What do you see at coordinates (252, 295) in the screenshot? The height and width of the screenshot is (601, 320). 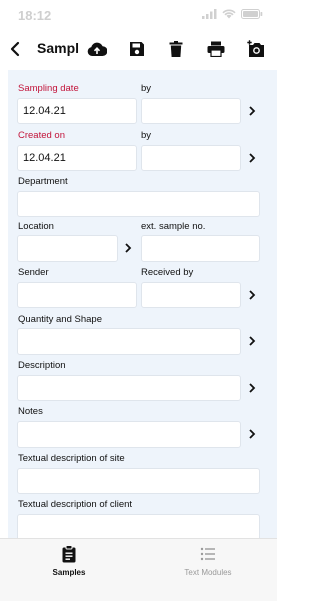 I see `received-by-chevron-icon` at bounding box center [252, 295].